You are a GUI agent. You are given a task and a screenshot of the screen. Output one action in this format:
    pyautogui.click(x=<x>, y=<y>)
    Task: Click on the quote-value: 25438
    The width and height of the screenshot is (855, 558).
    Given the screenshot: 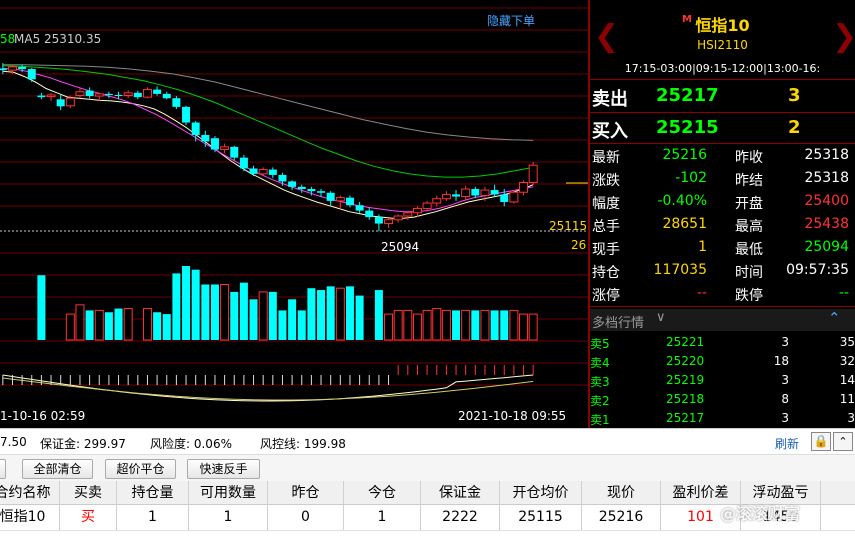 What is the action you would take?
    pyautogui.click(x=826, y=224)
    